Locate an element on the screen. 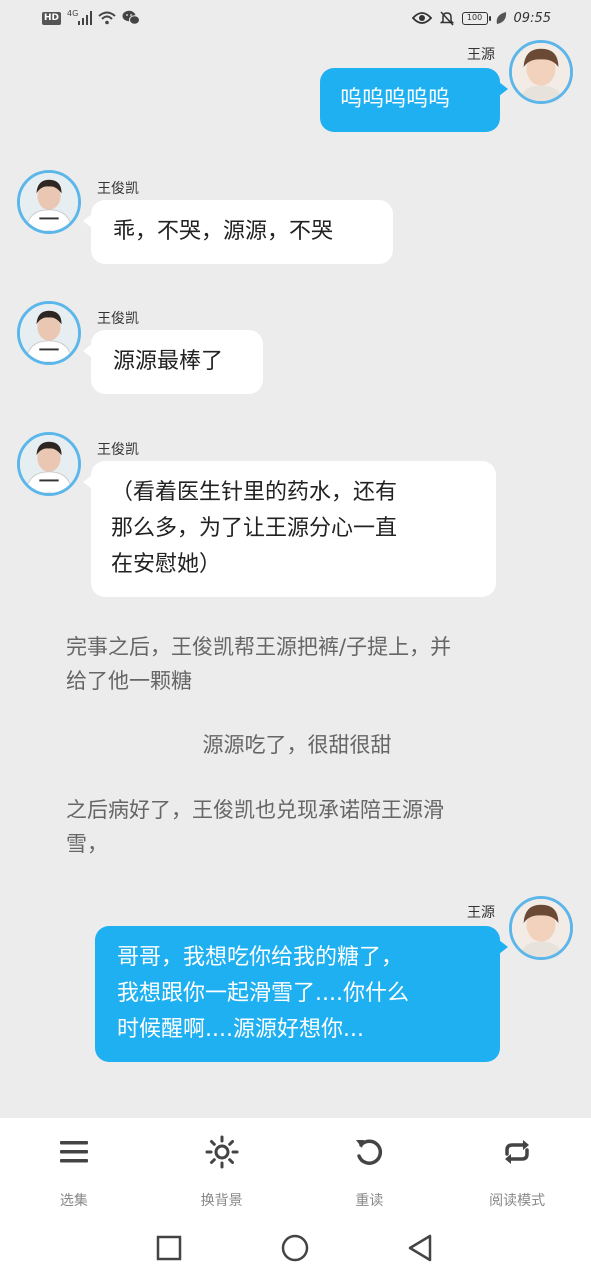  narration-line: 完事之后，王俊凯帮王源把裤/子提上，并 is located at coordinates (259, 647).